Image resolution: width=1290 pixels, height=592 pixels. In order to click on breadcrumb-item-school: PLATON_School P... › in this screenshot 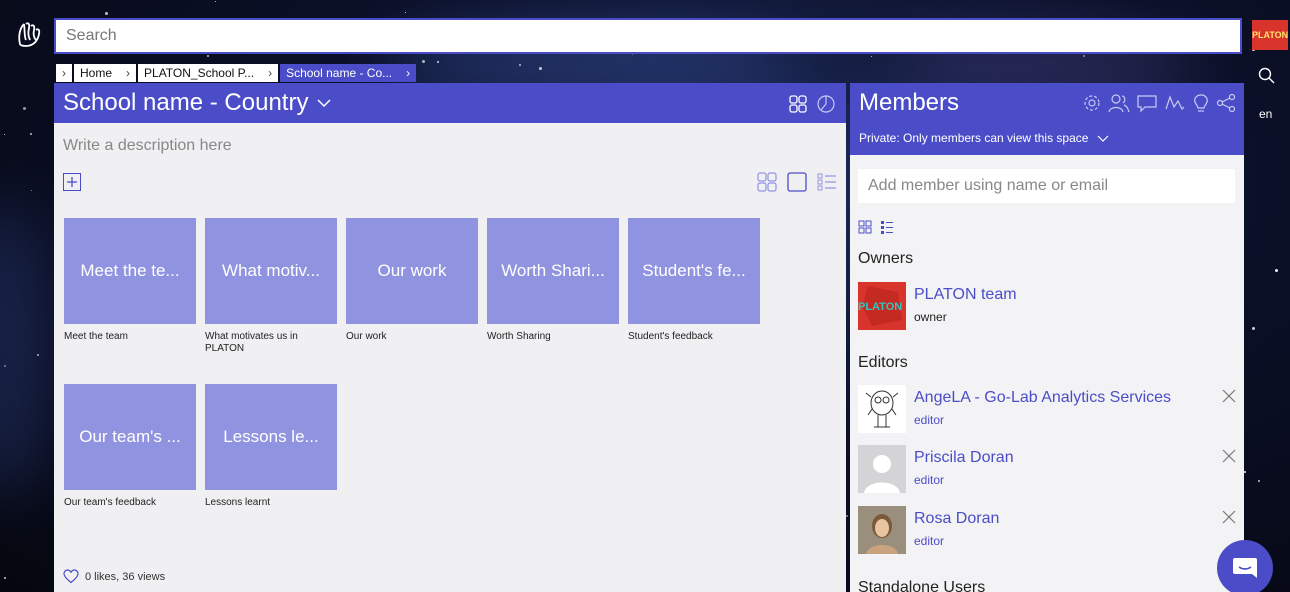, I will do `click(208, 73)`.